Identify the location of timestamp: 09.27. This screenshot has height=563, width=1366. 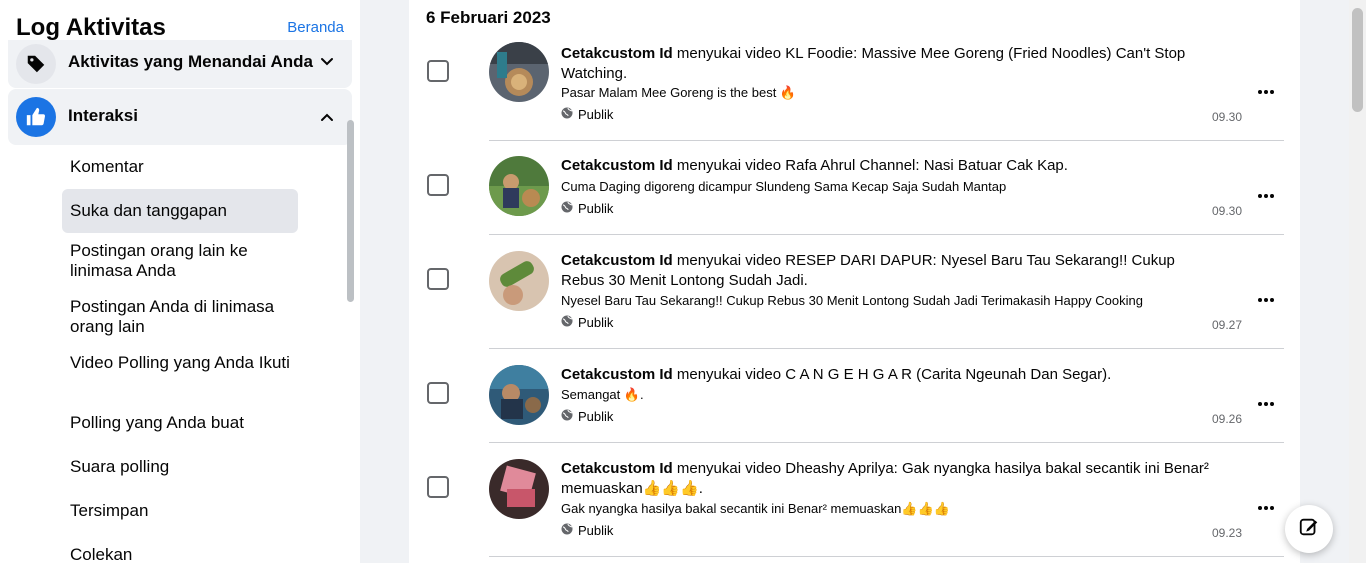
(1227, 325).